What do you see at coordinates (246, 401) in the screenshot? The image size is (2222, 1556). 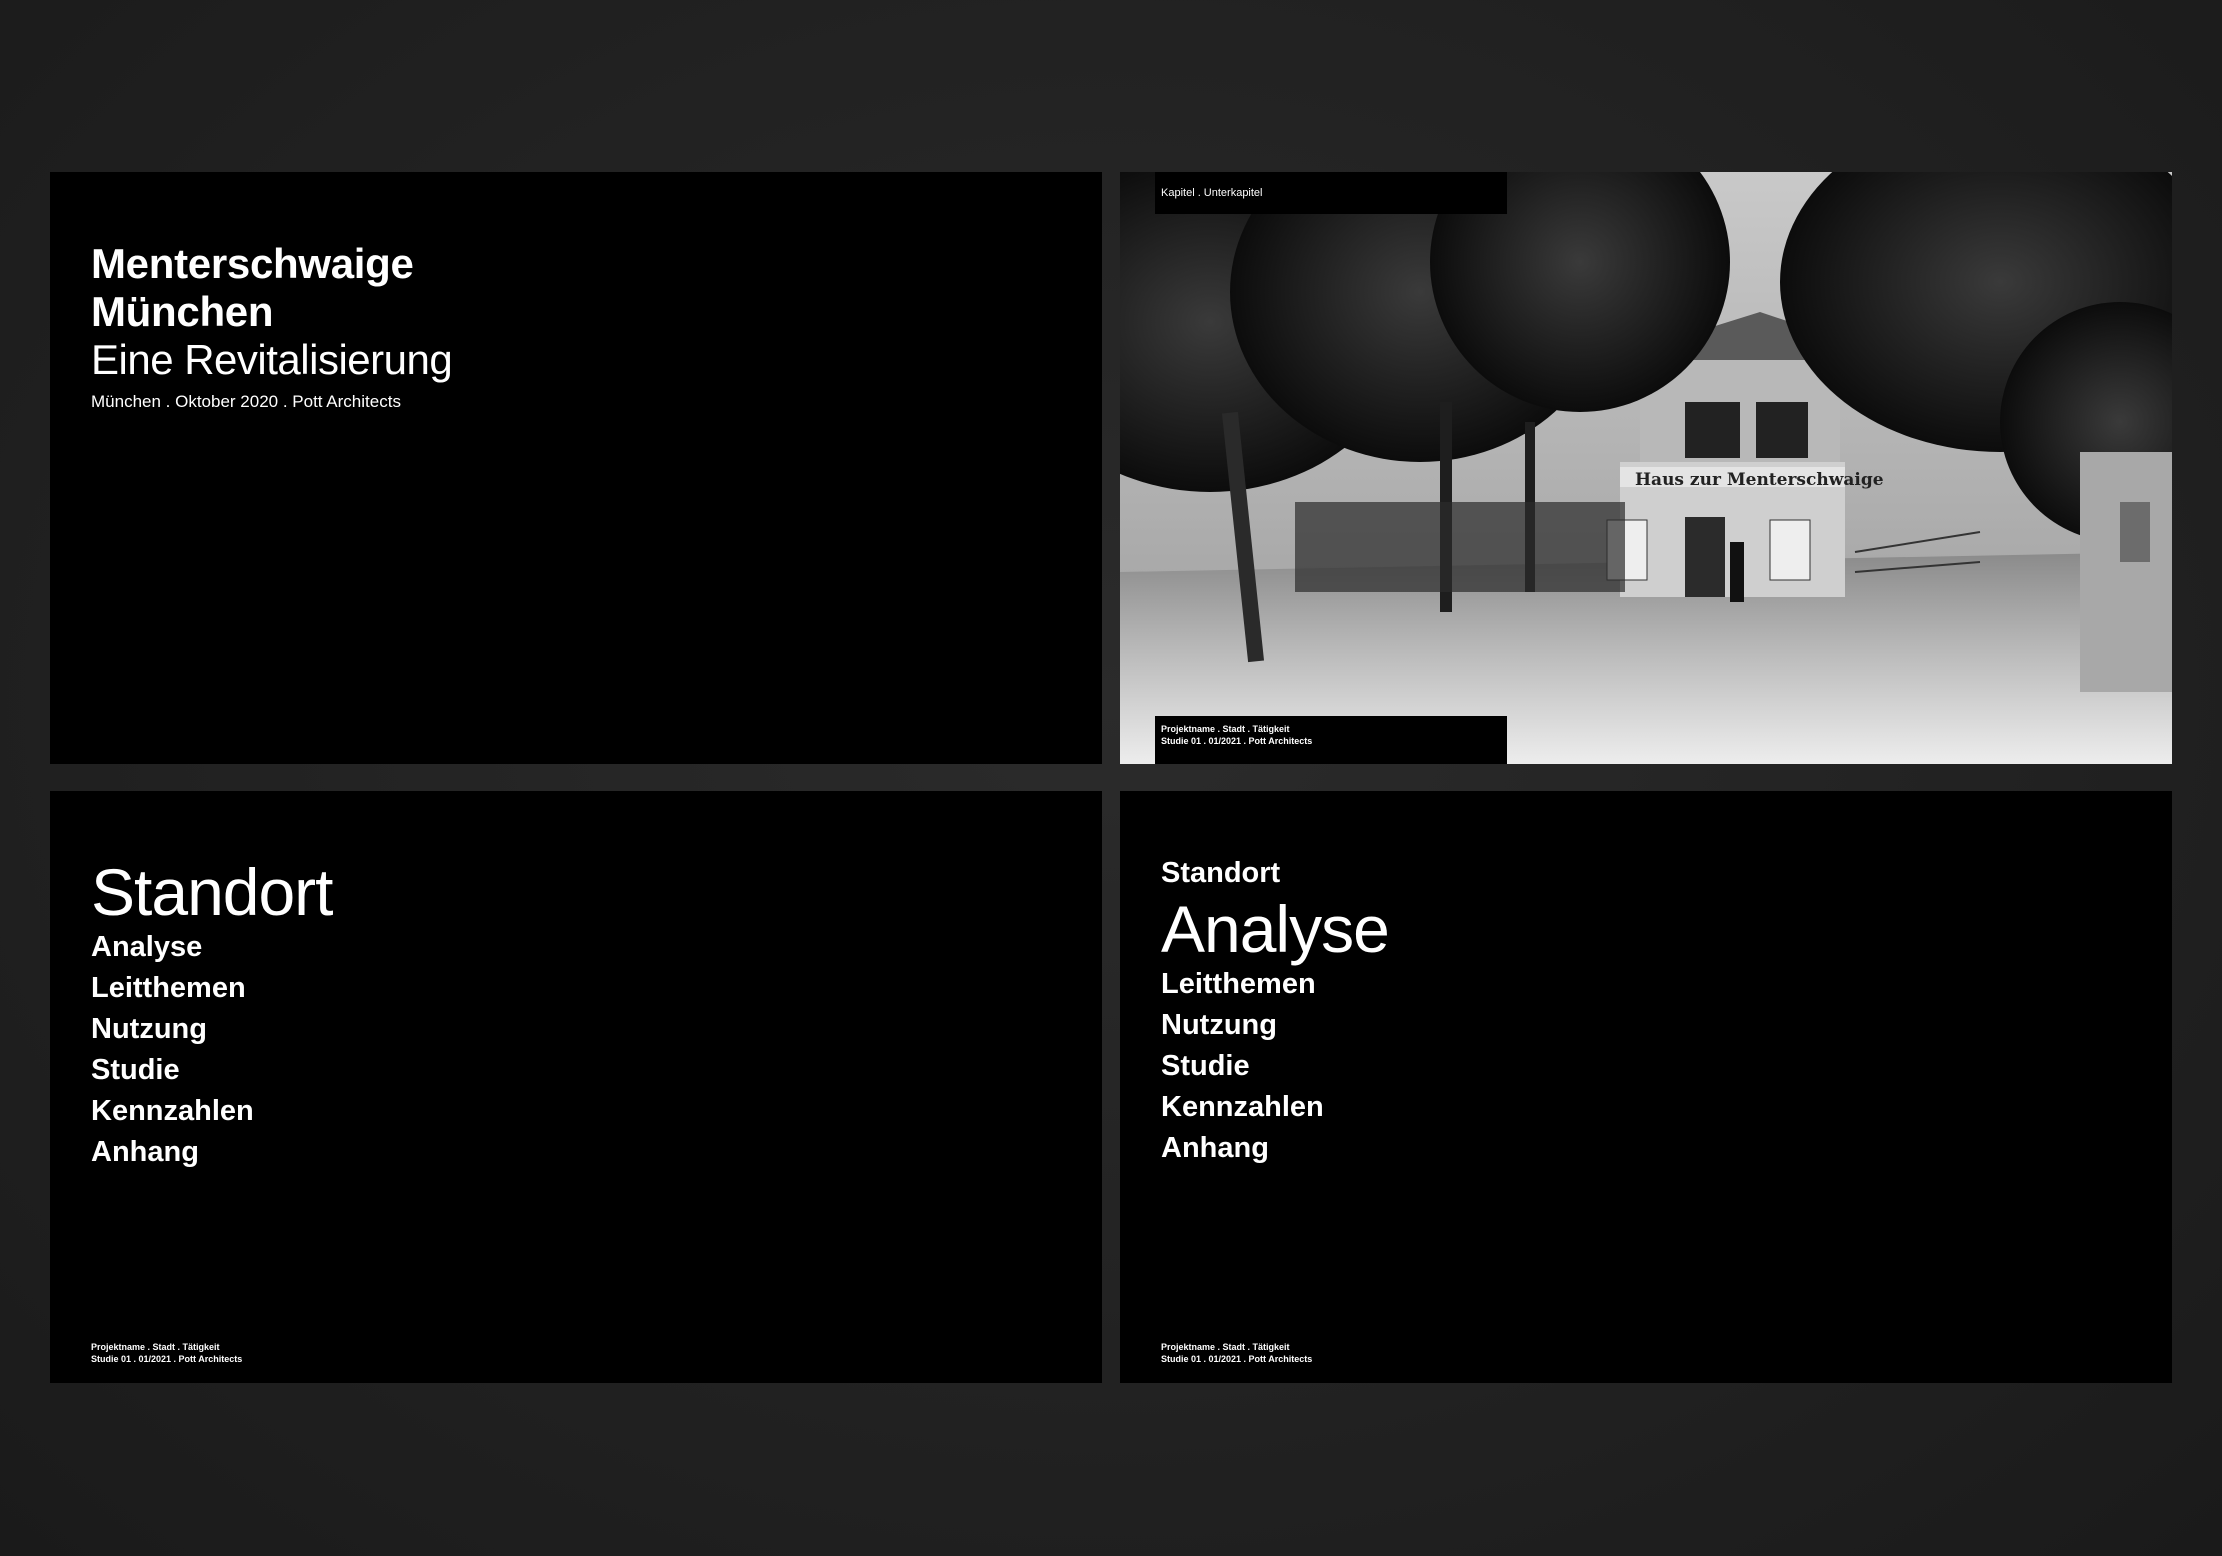 I see `cover-meta: München . Oktober 2020 . Pott Architects` at bounding box center [246, 401].